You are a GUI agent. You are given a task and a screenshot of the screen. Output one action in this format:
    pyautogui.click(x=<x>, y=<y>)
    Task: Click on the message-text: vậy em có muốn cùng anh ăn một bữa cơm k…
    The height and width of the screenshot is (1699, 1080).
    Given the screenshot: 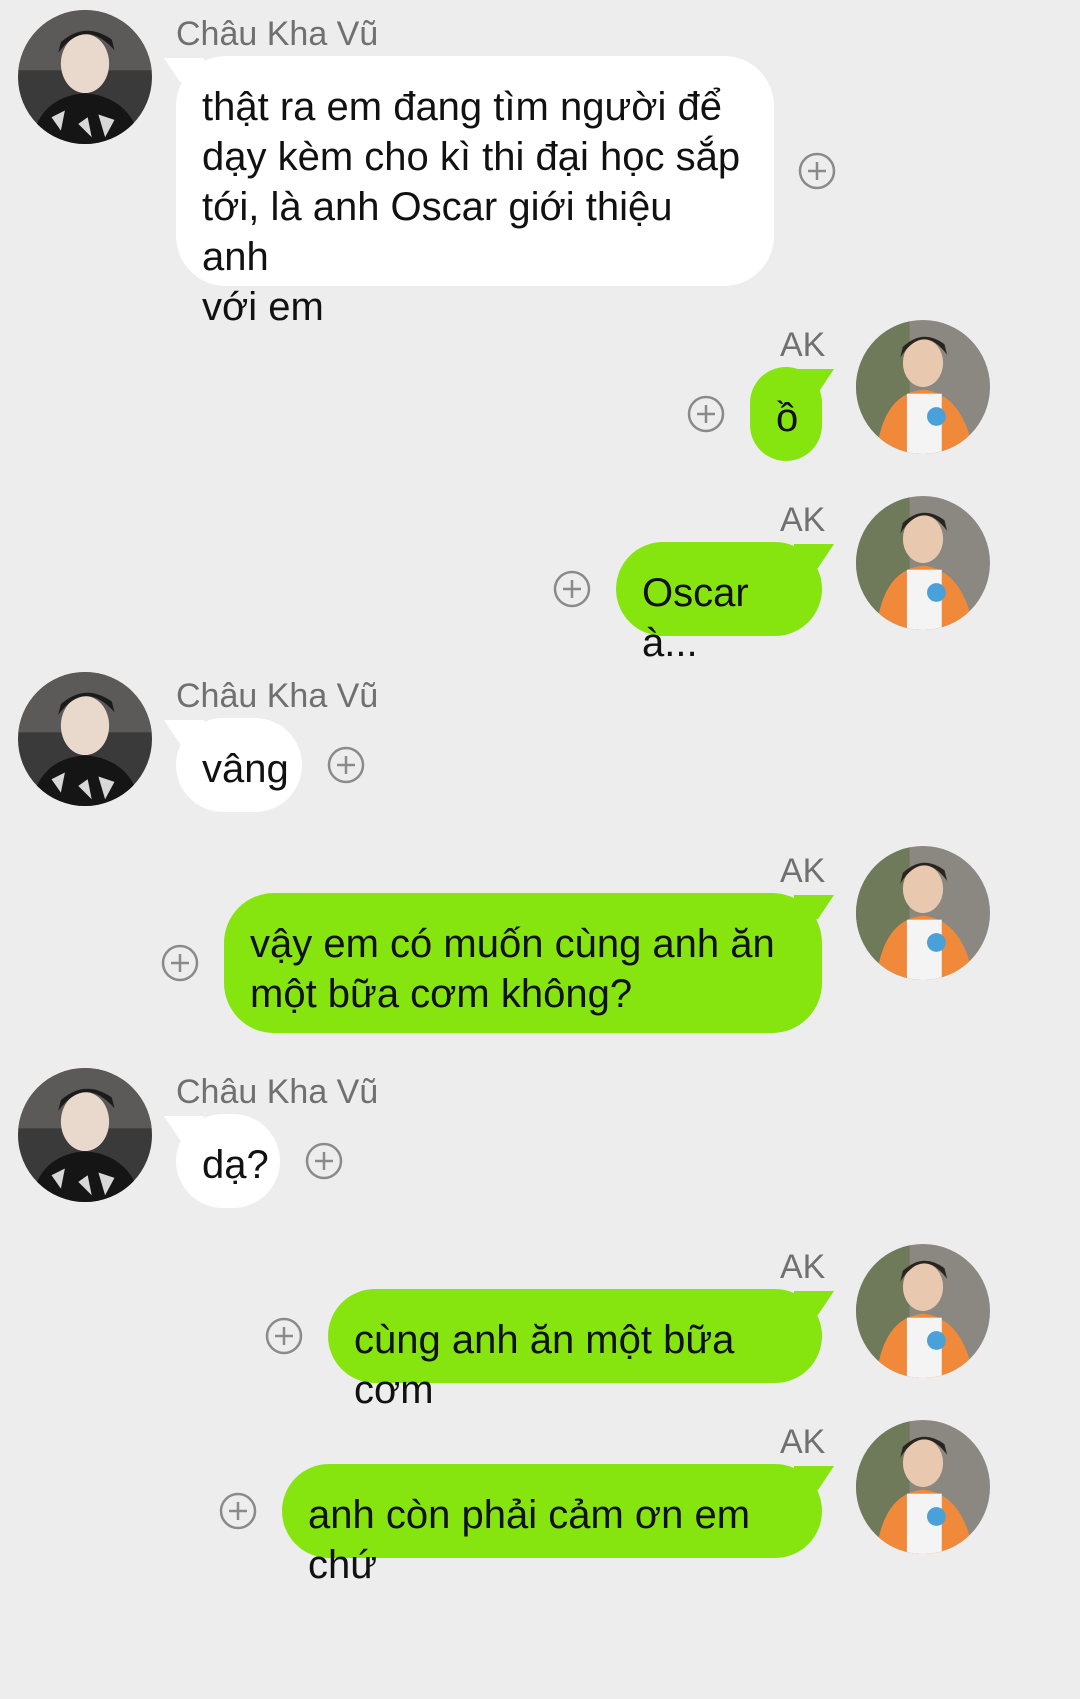 What is the action you would take?
    pyautogui.click(x=512, y=969)
    